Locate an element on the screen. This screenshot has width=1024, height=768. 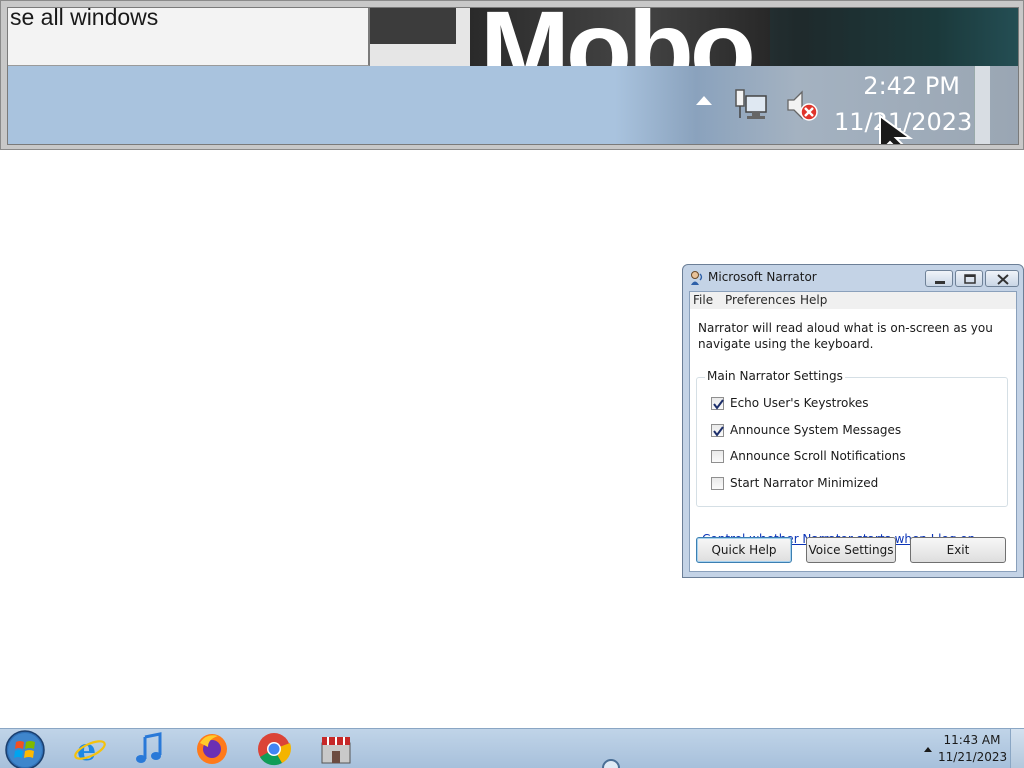
clock-time: 11:43 AM is located at coordinates (972, 740).